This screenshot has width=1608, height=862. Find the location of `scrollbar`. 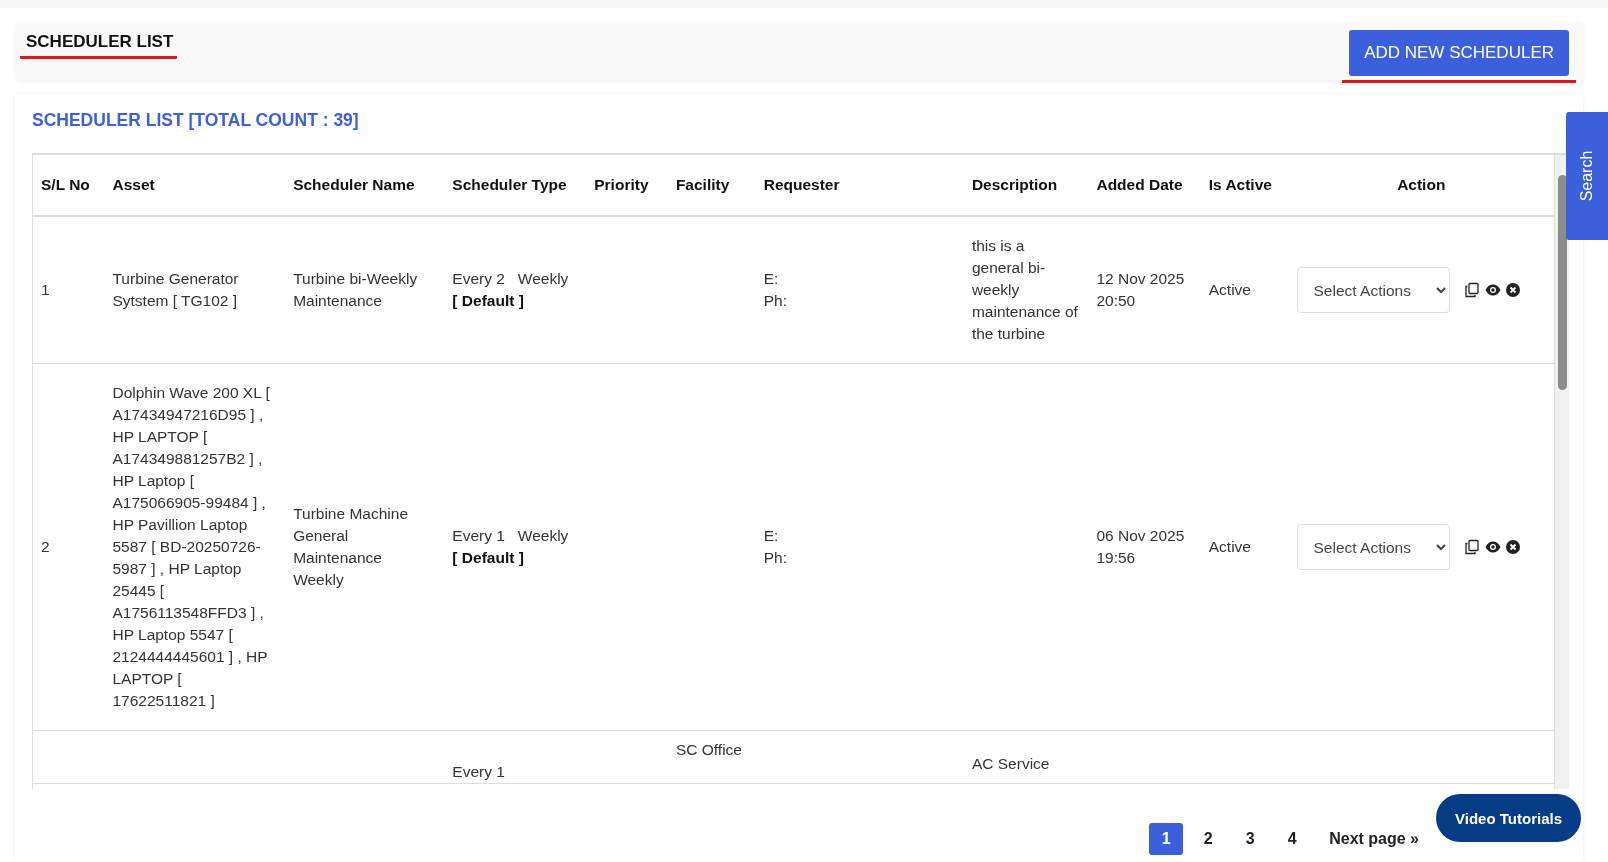

scrollbar is located at coordinates (1561, 472).